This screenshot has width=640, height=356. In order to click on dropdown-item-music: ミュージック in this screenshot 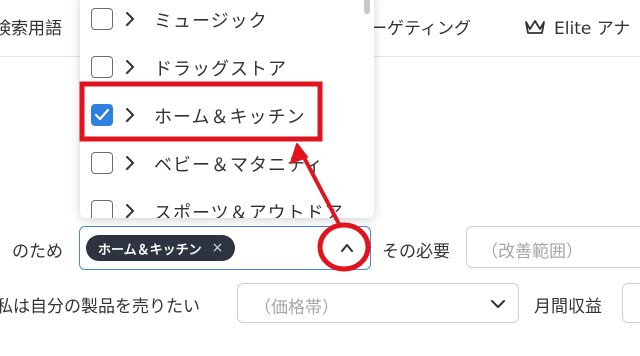, I will do `click(227, 22)`.